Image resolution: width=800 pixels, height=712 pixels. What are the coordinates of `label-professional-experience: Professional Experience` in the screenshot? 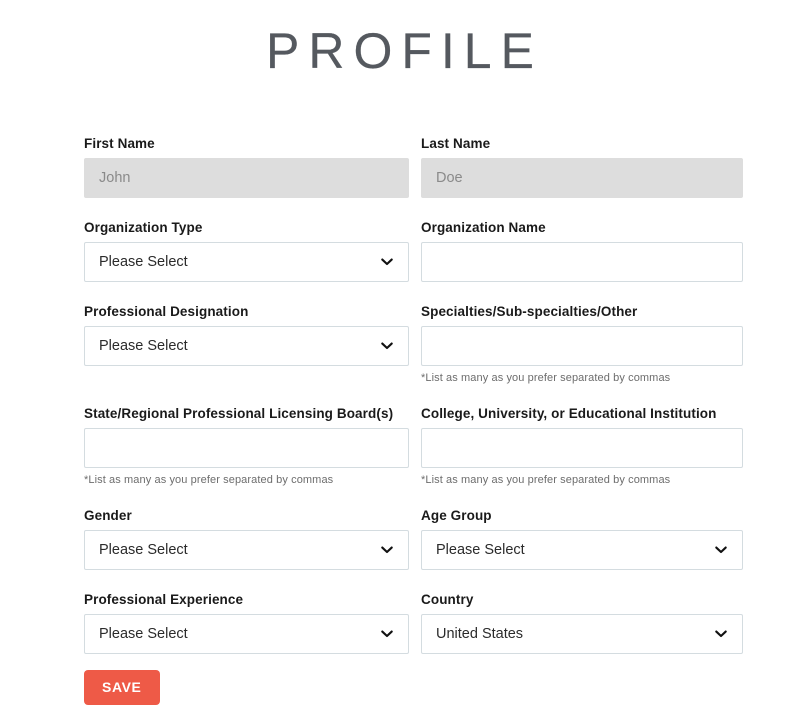 It's located at (164, 599).